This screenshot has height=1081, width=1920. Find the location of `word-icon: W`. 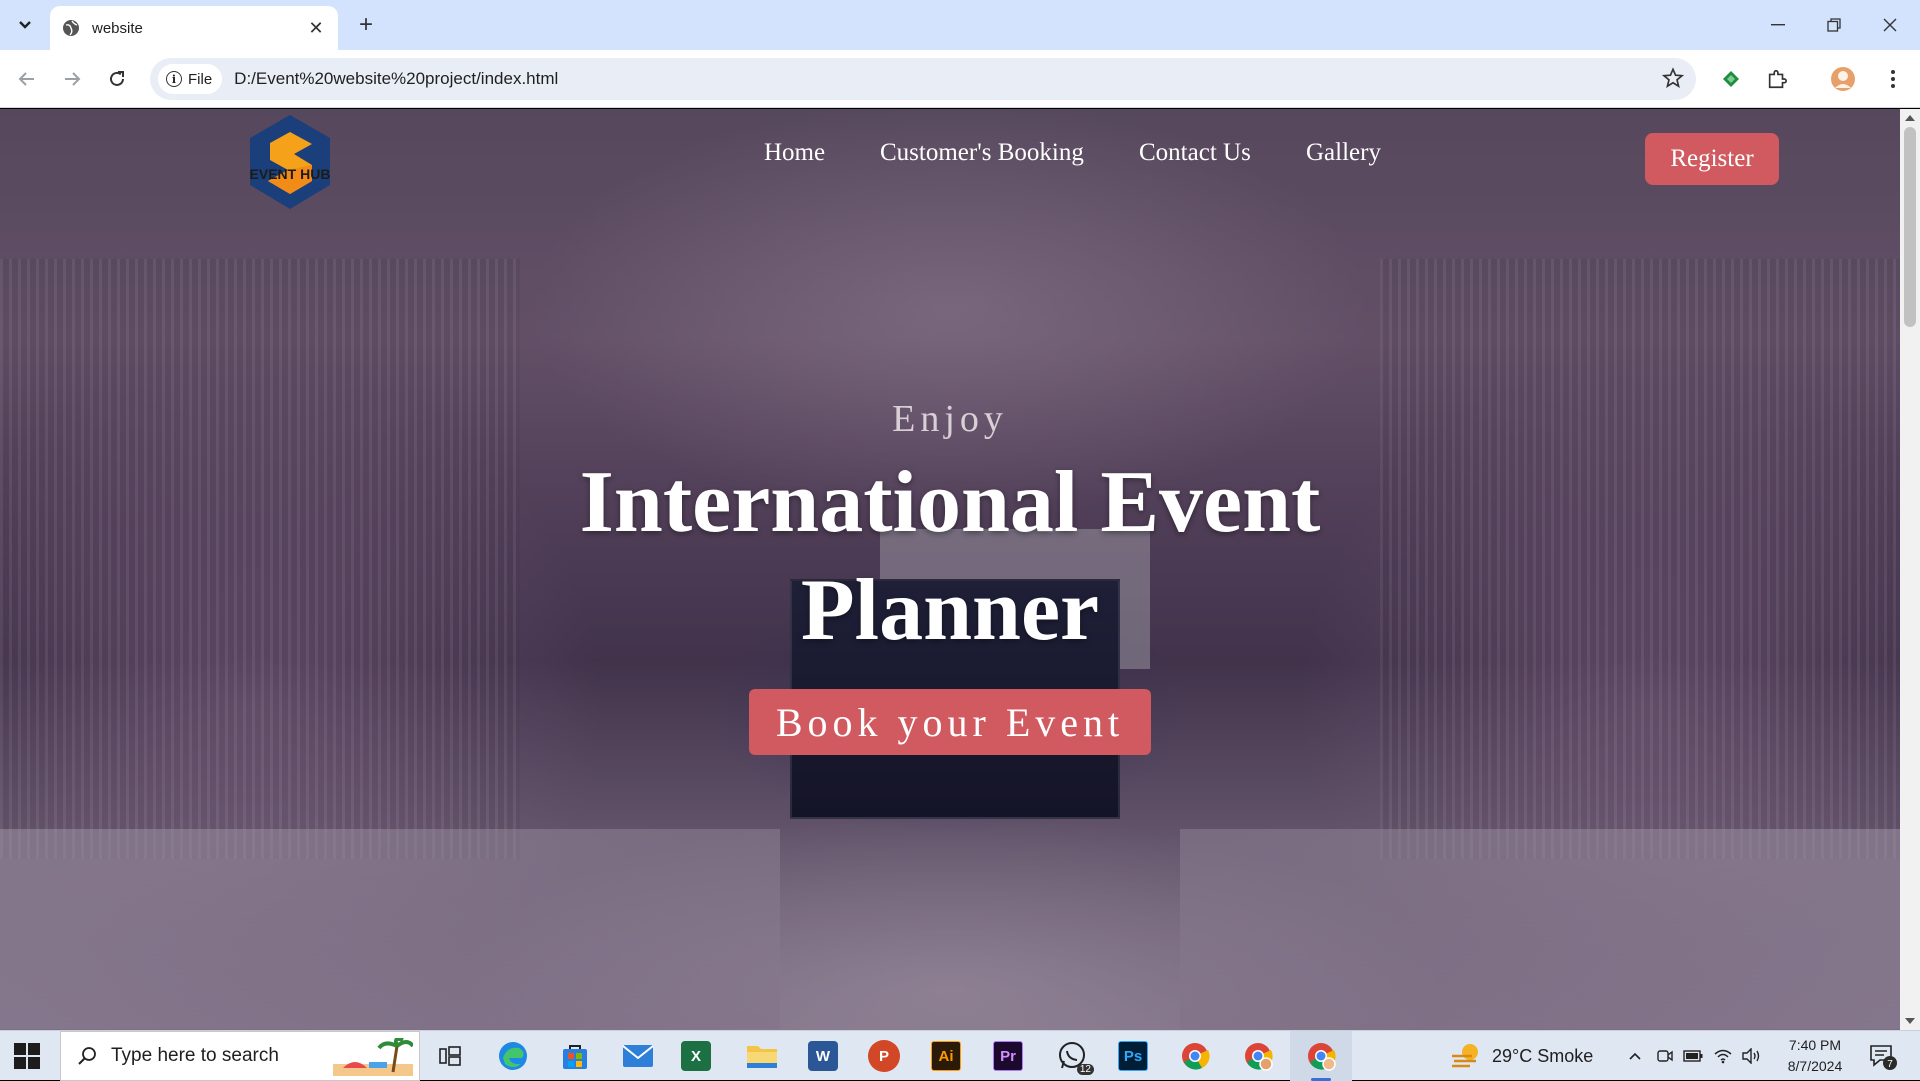

word-icon: W is located at coordinates (823, 1056).